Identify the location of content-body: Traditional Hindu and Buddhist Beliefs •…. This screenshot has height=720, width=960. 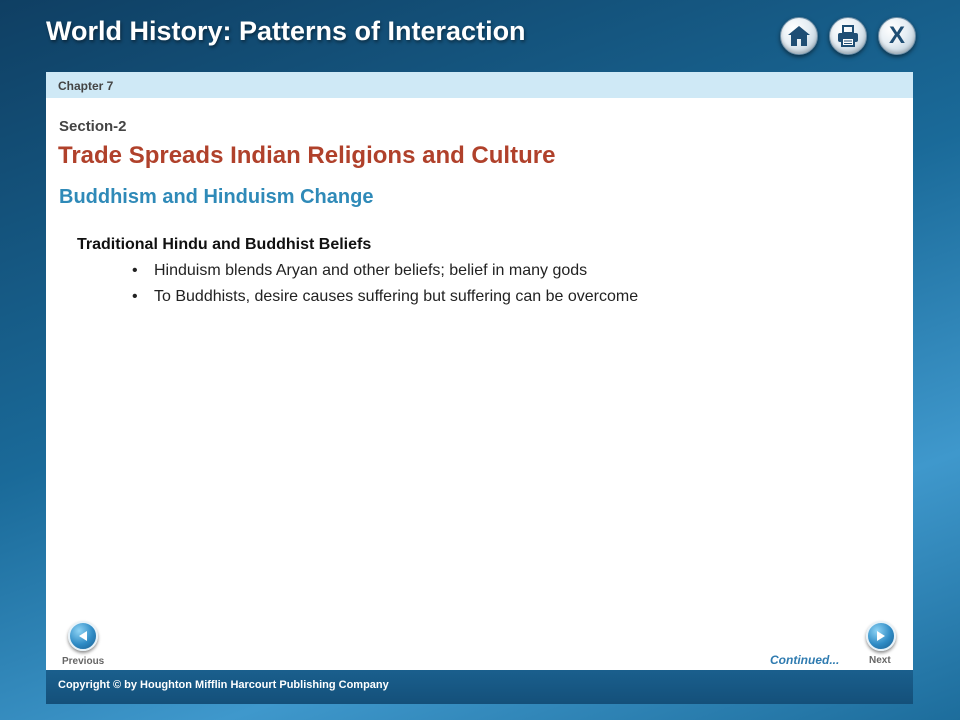
(487, 275).